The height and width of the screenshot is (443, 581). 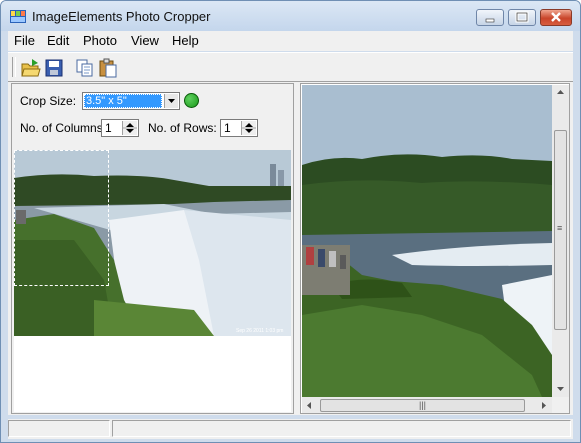 What do you see at coordinates (290, 41) in the screenshot?
I see `menu-bar: File Edit Photo View Help` at bounding box center [290, 41].